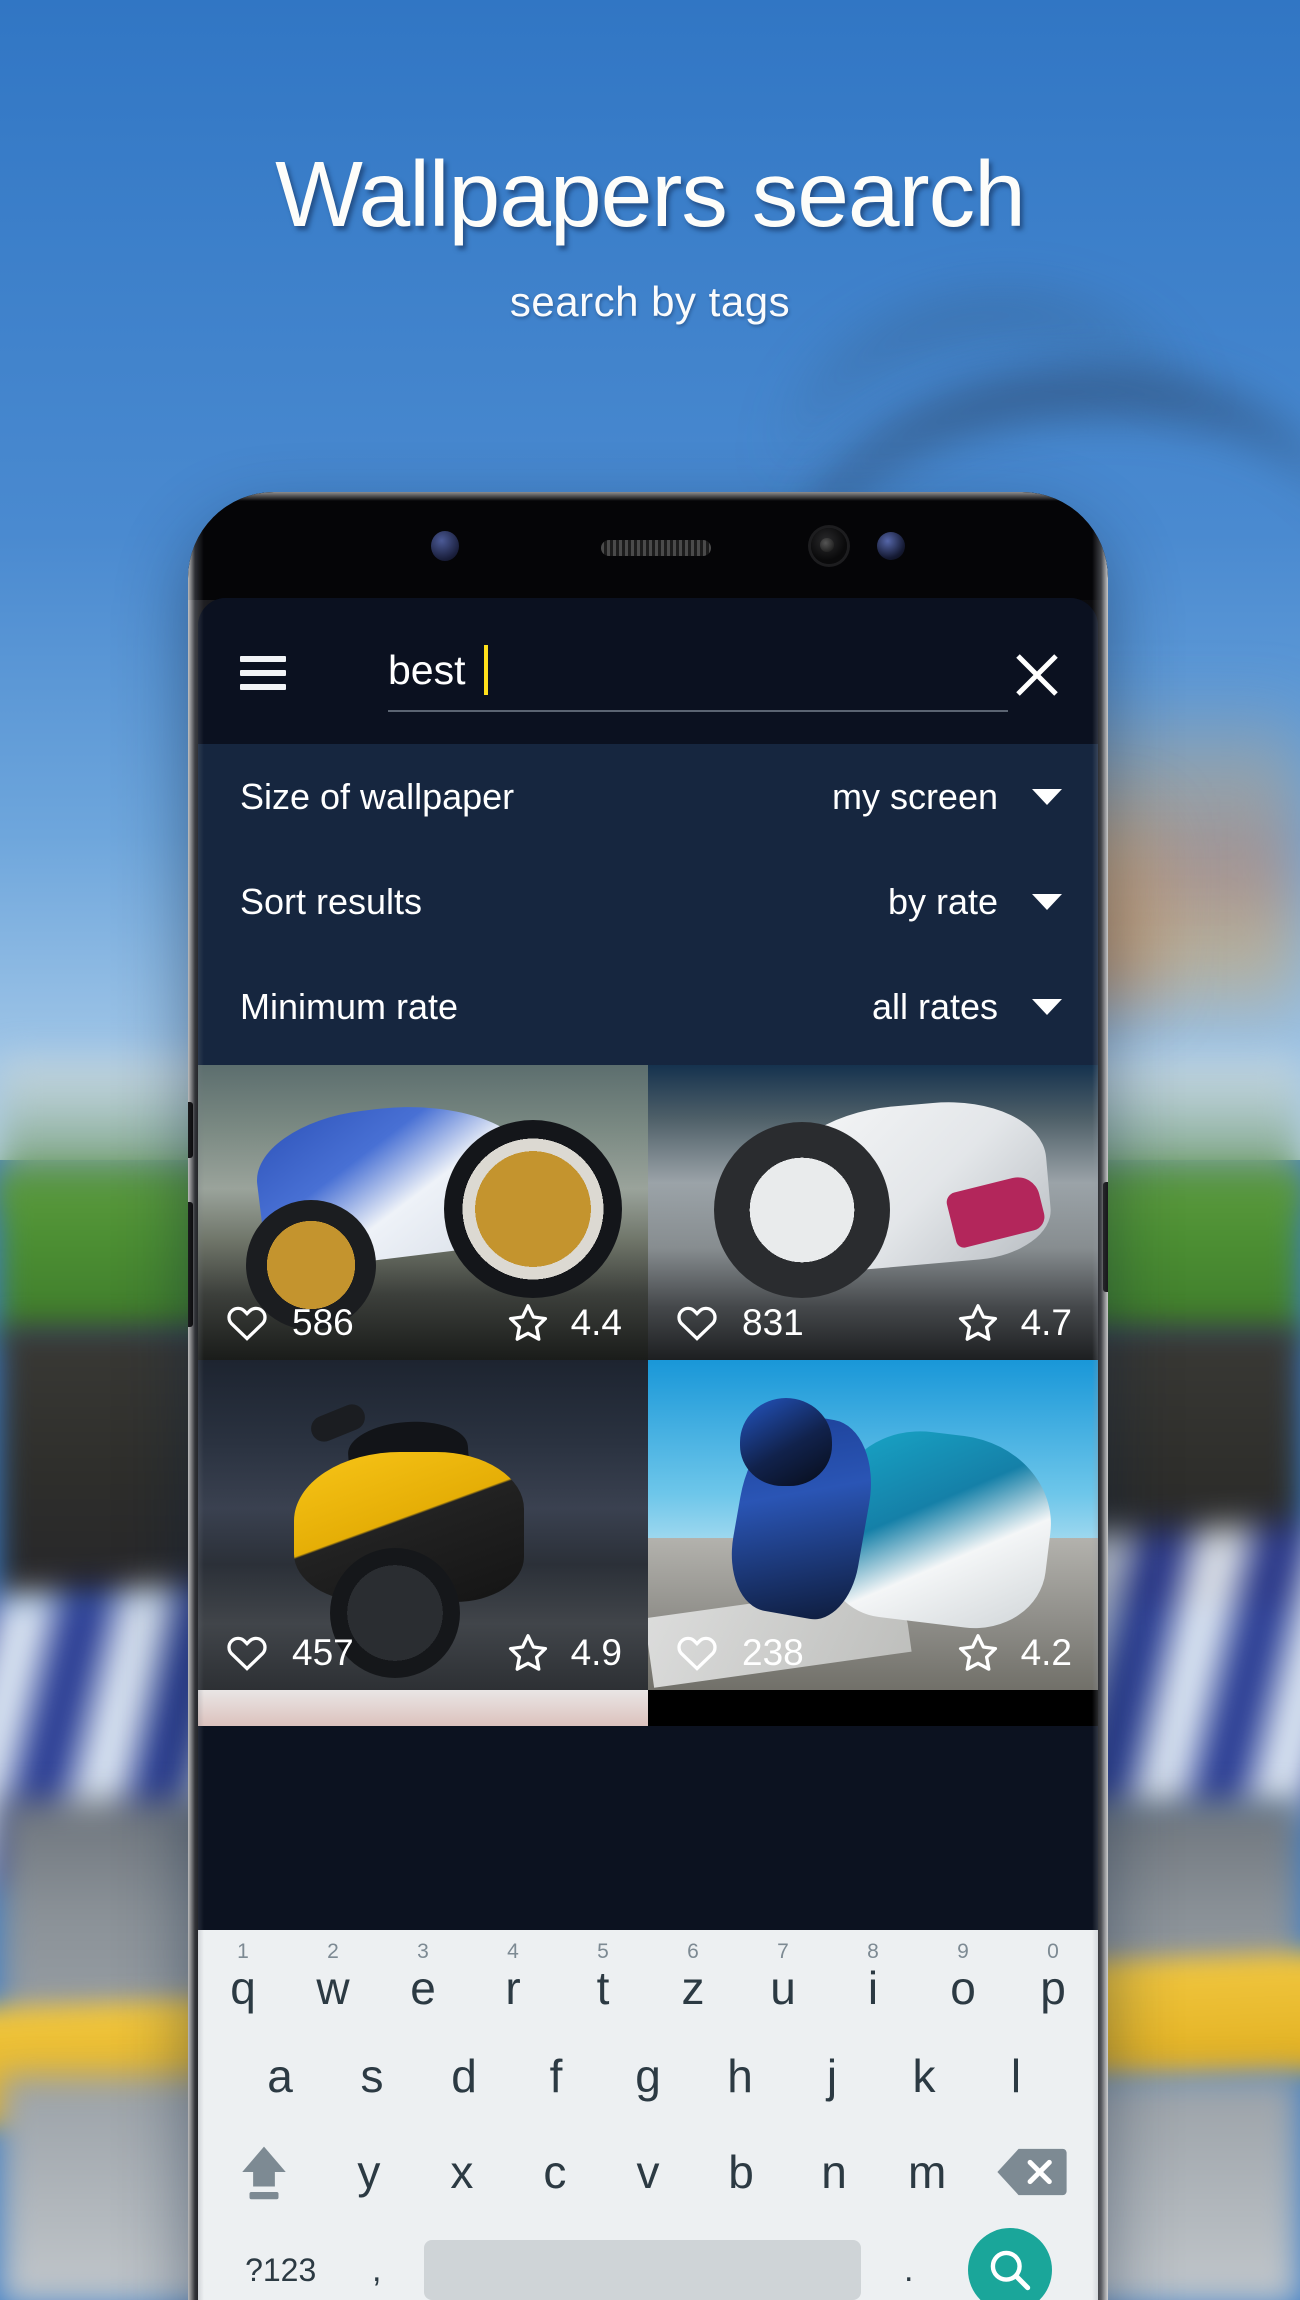  What do you see at coordinates (333, 1988) in the screenshot?
I see `key-label: w` at bounding box center [333, 1988].